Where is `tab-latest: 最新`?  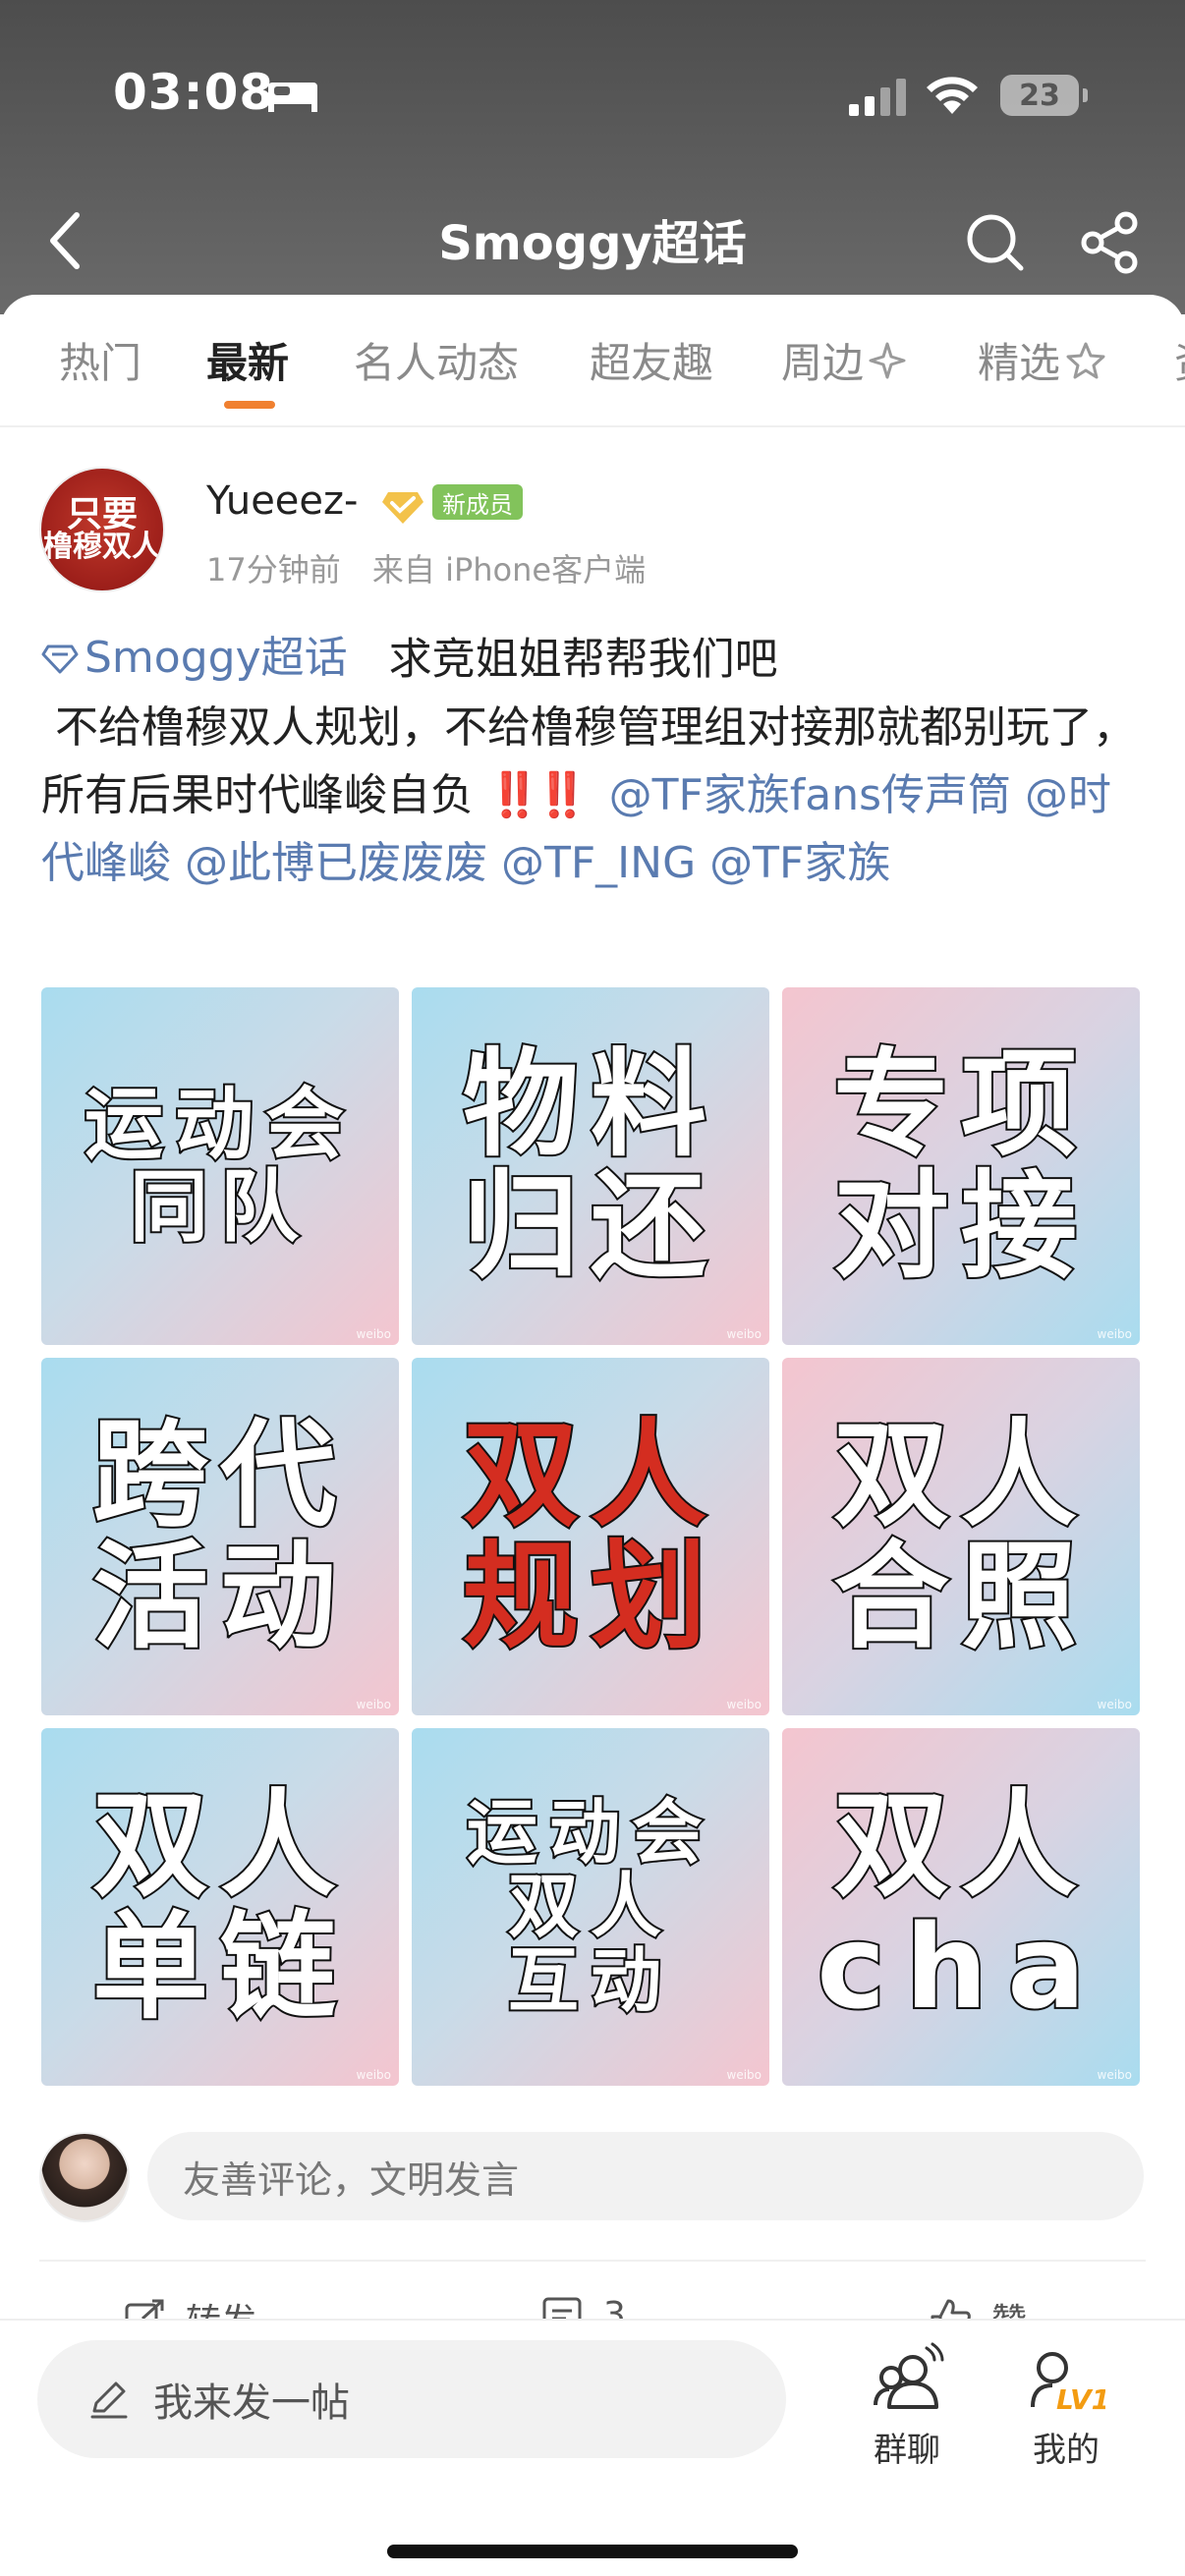 tab-latest: 最新 is located at coordinates (248, 360).